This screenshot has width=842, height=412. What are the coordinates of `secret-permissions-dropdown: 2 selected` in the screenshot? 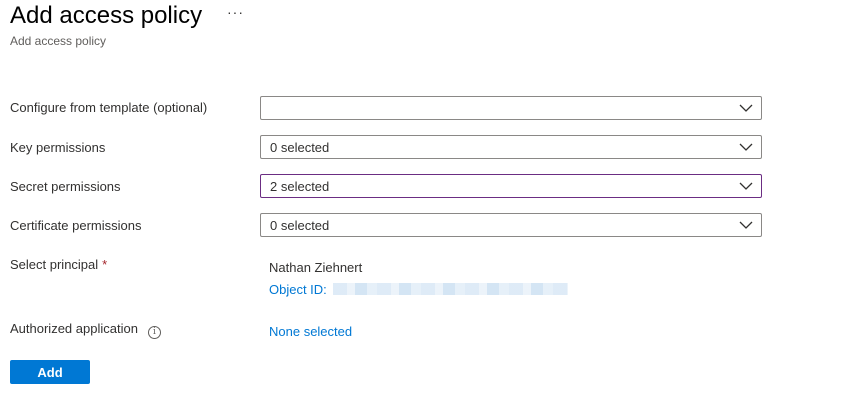 It's located at (511, 186).